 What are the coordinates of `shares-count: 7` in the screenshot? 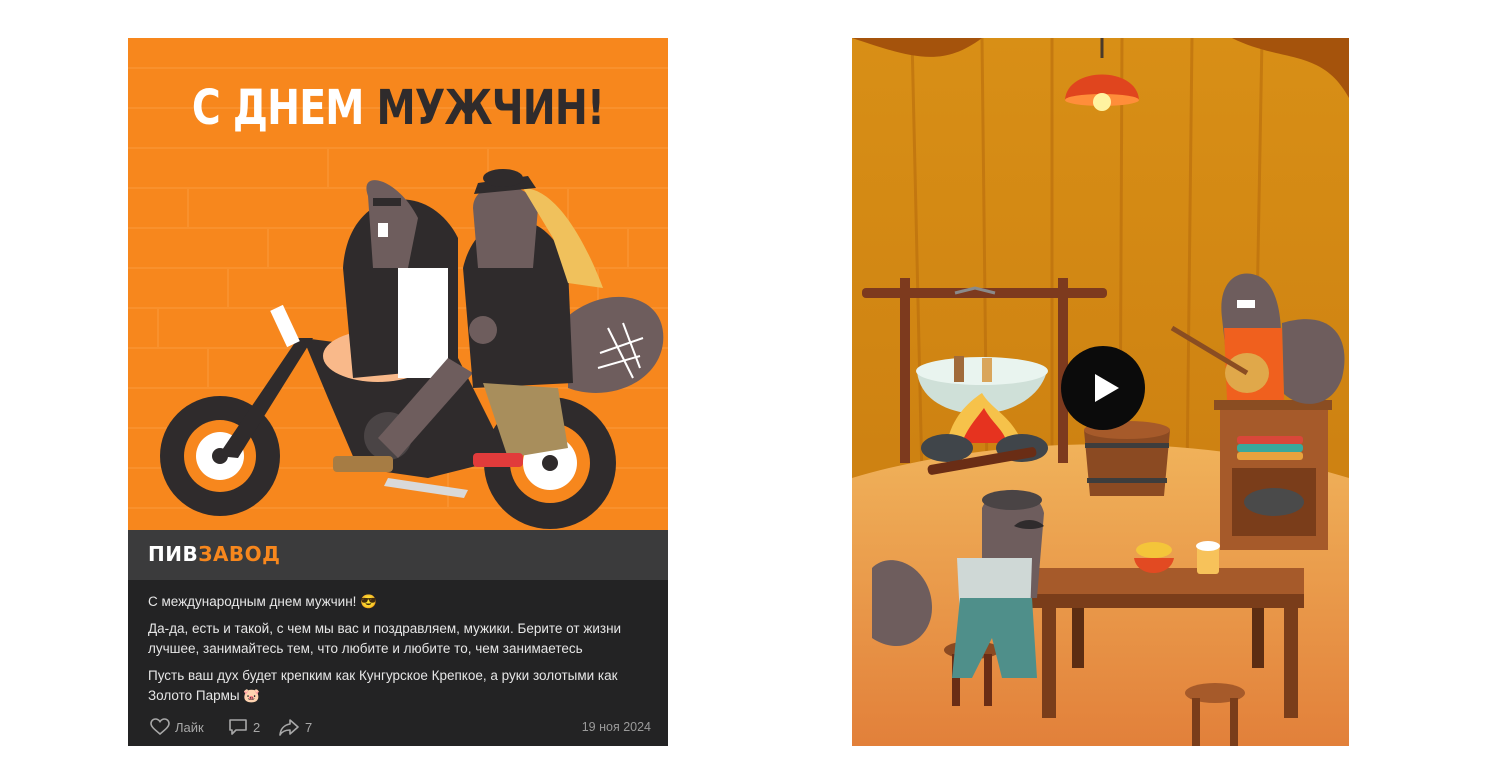 It's located at (309, 727).